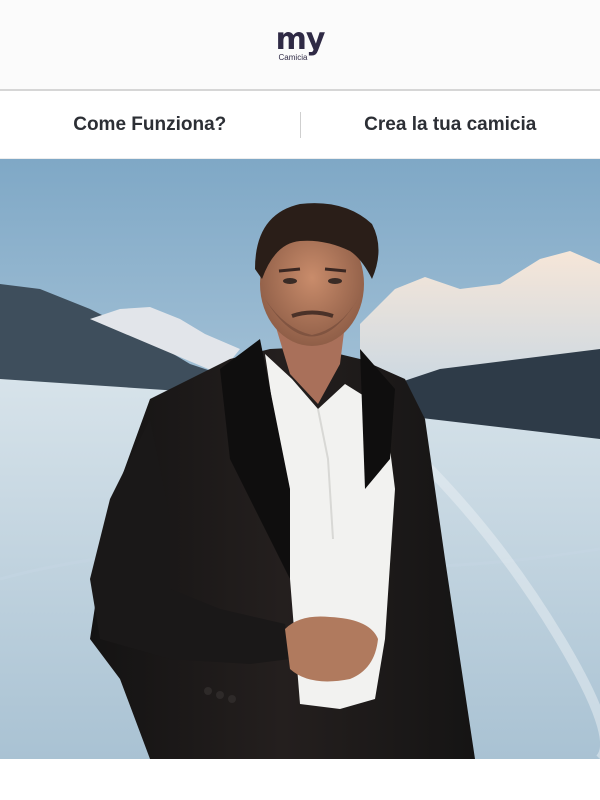 The image size is (600, 800). I want to click on header: my Camicia, so click(300, 45).